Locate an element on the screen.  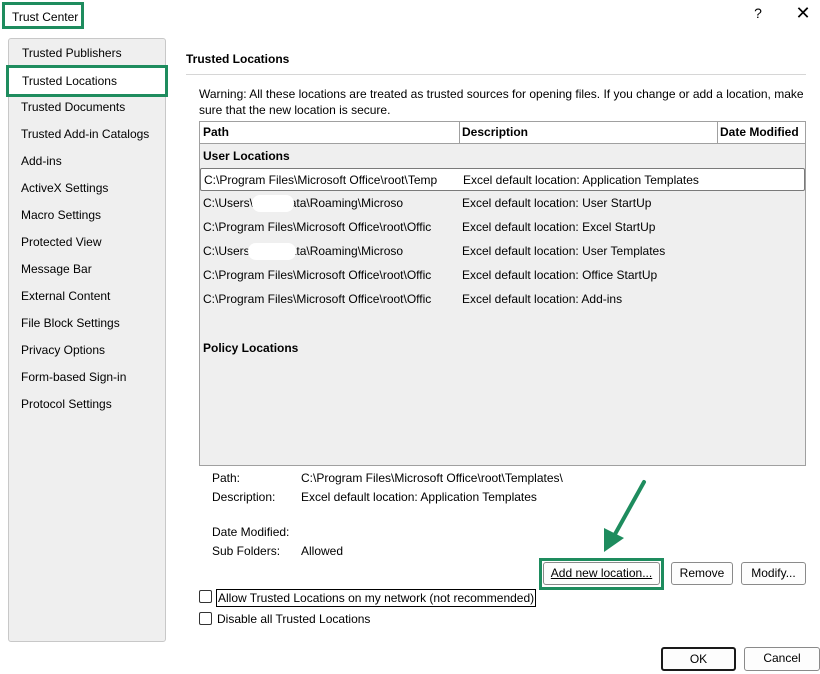
disable-all-checkbox: Disable all Trusted Locations is located at coordinates (299, 619).